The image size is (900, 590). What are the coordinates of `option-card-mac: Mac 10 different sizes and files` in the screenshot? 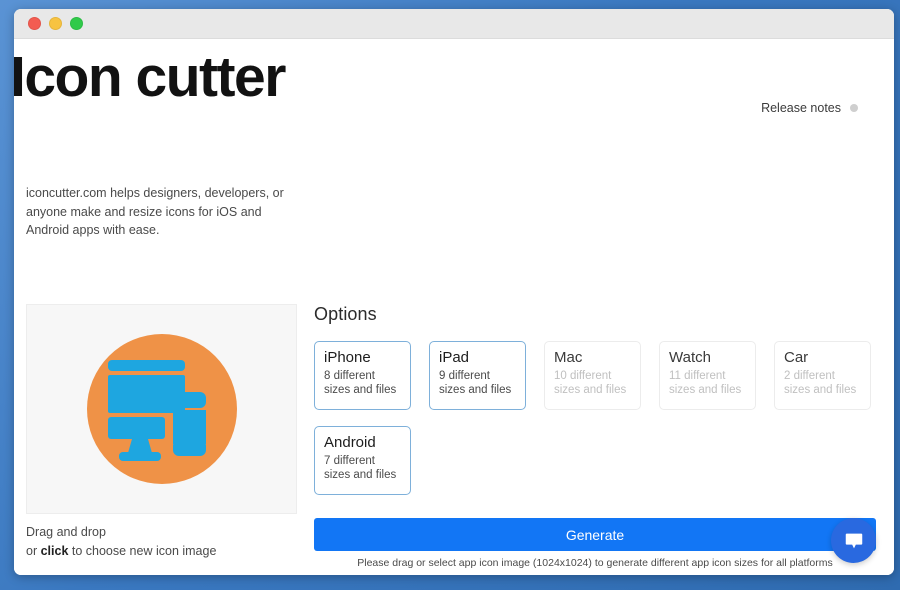 It's located at (592, 375).